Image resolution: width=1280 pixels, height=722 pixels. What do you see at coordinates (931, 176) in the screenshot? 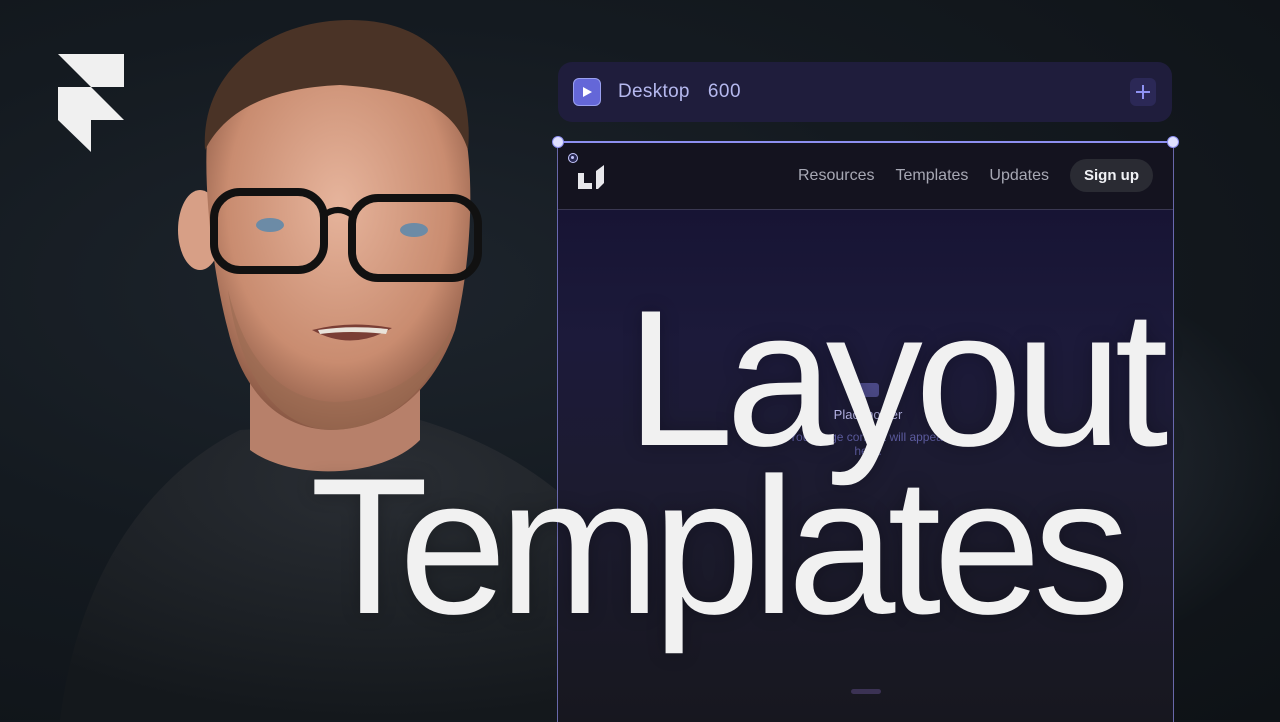
I see `nav-link-templates: Templates` at bounding box center [931, 176].